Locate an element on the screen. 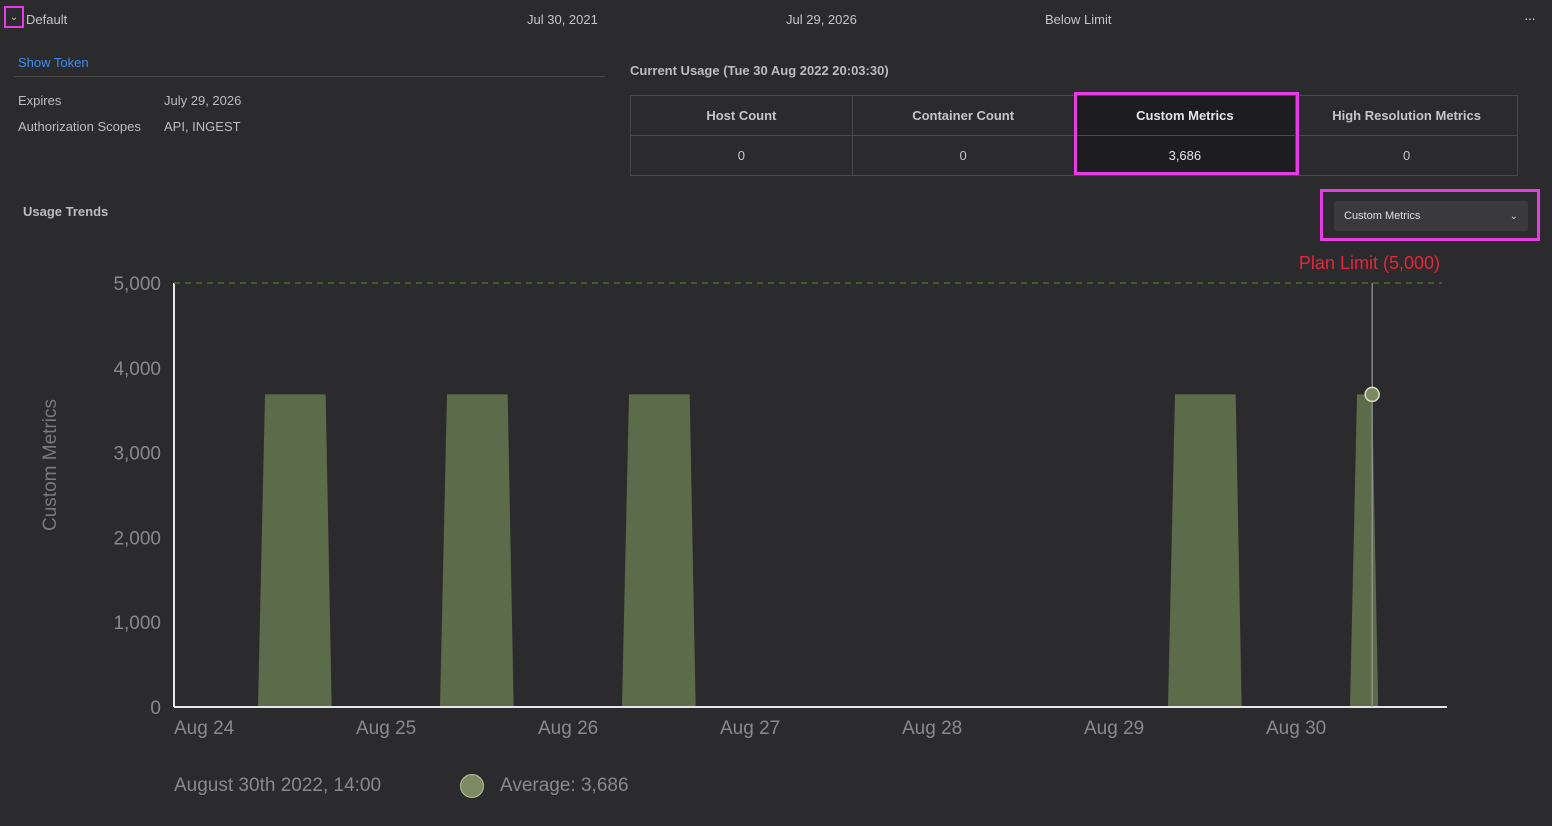 This screenshot has height=826, width=1552. expand-toggle: ⌄ is located at coordinates (14, 17).